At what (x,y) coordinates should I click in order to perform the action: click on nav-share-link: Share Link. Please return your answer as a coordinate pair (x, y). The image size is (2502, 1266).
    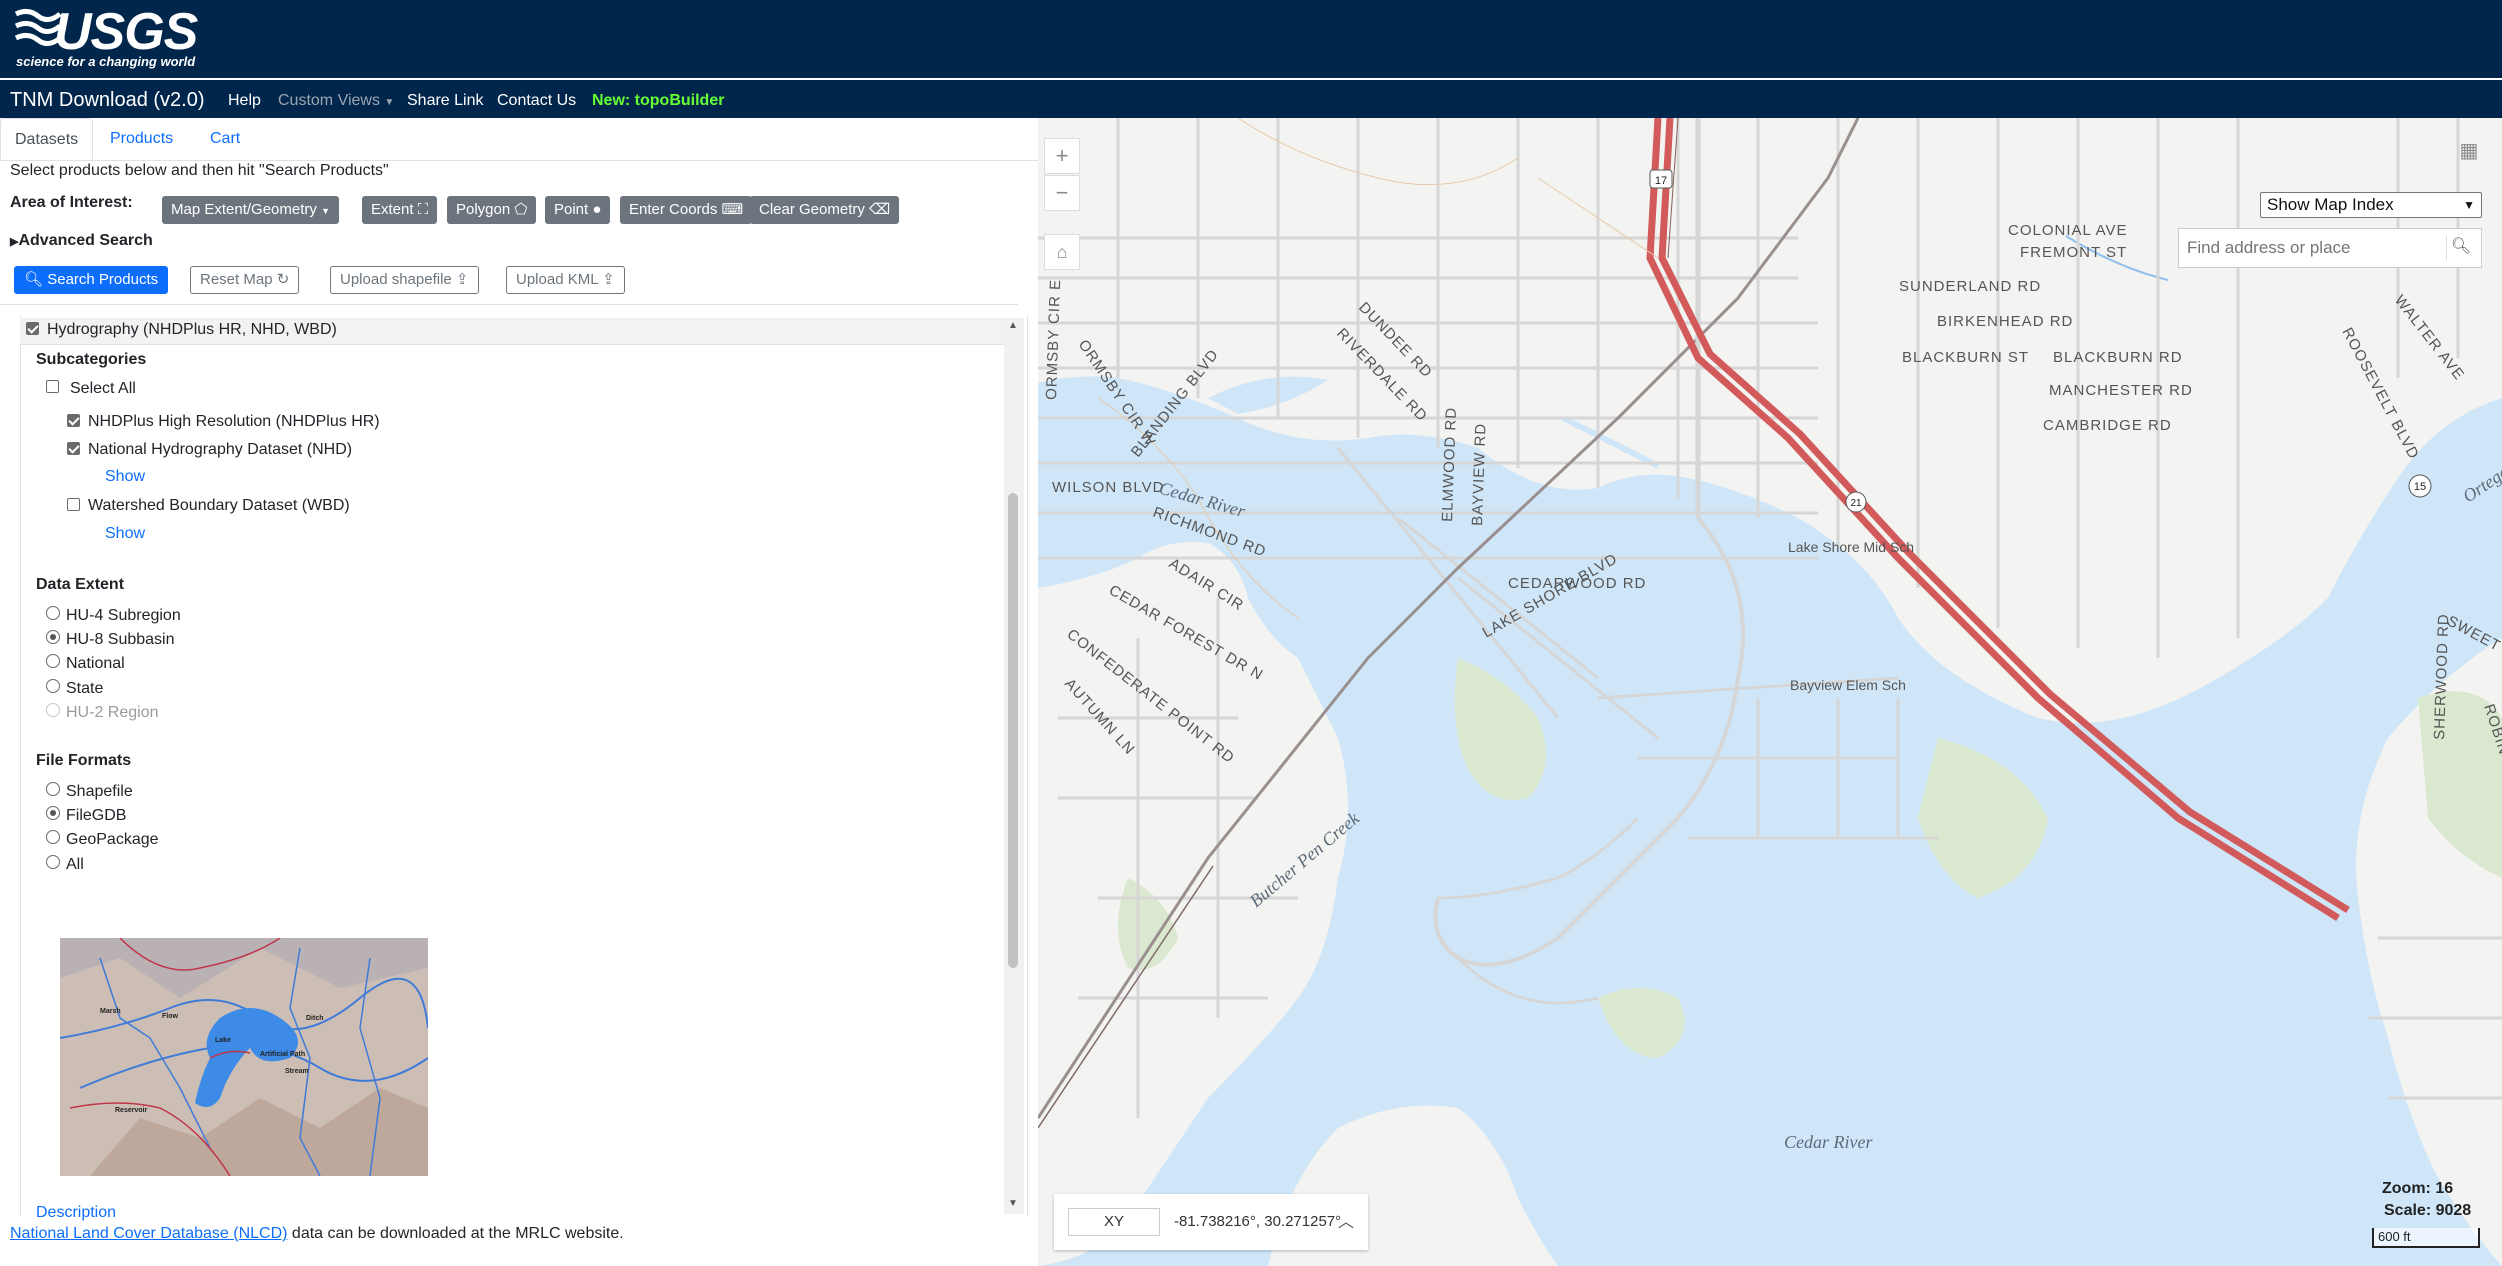
    Looking at the image, I should click on (445, 101).